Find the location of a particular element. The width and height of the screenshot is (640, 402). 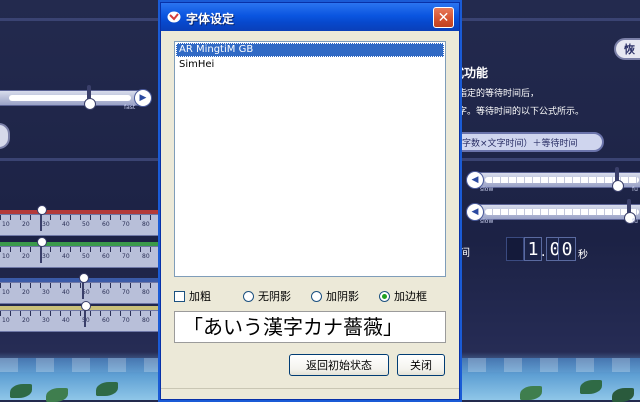

bold-checkbox: 加粗 is located at coordinates (192, 296).